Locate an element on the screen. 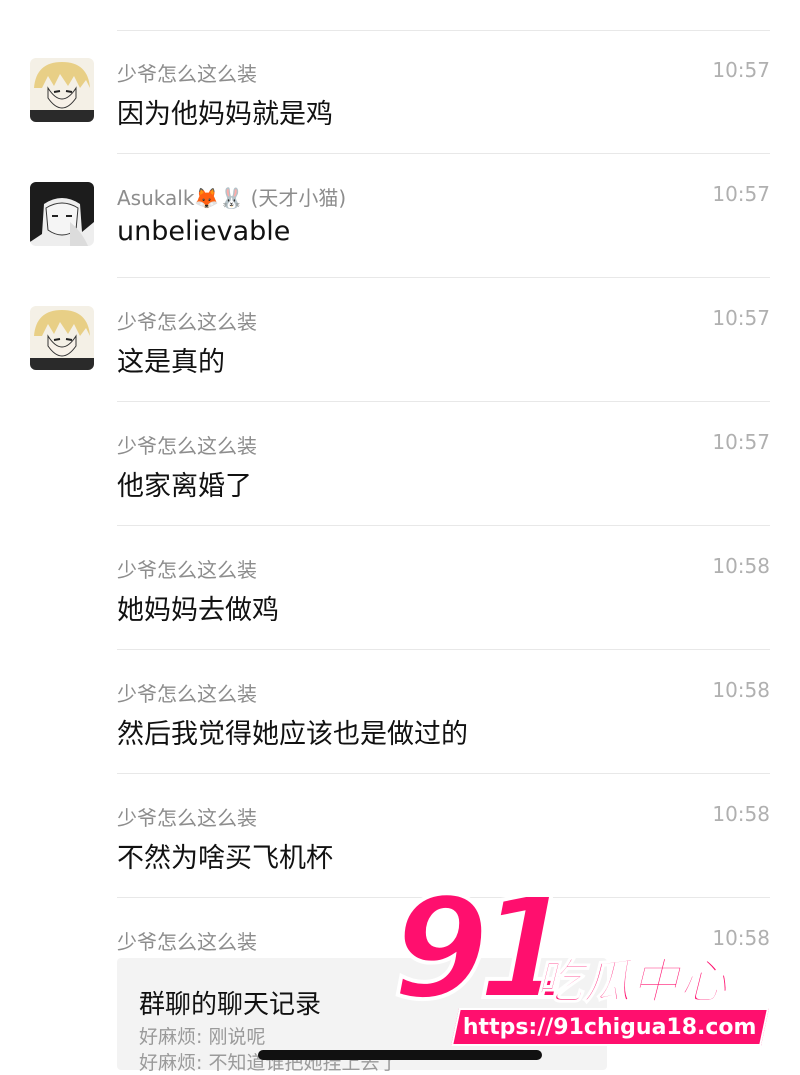  message-text: 因为他妈妈就是鸡 is located at coordinates (225, 114).